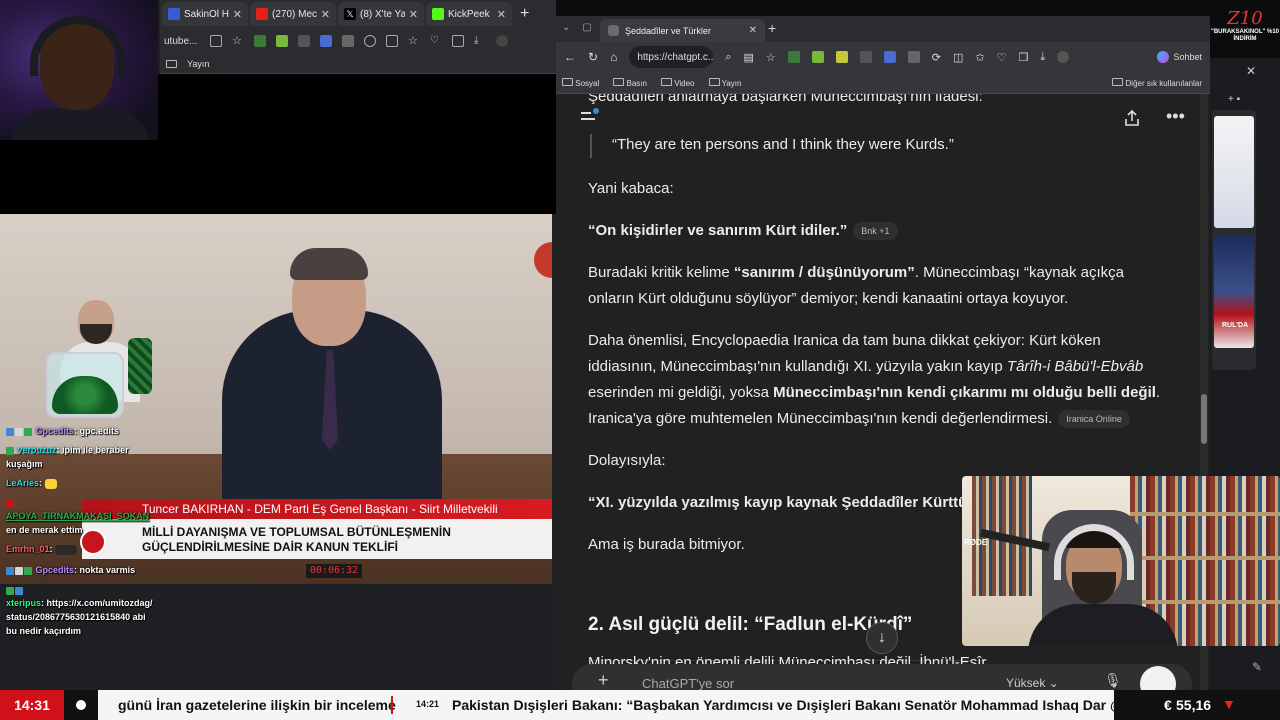 This screenshot has height=720, width=1280. What do you see at coordinates (958, 57) in the screenshot?
I see `split-screen-icon: ◫` at bounding box center [958, 57].